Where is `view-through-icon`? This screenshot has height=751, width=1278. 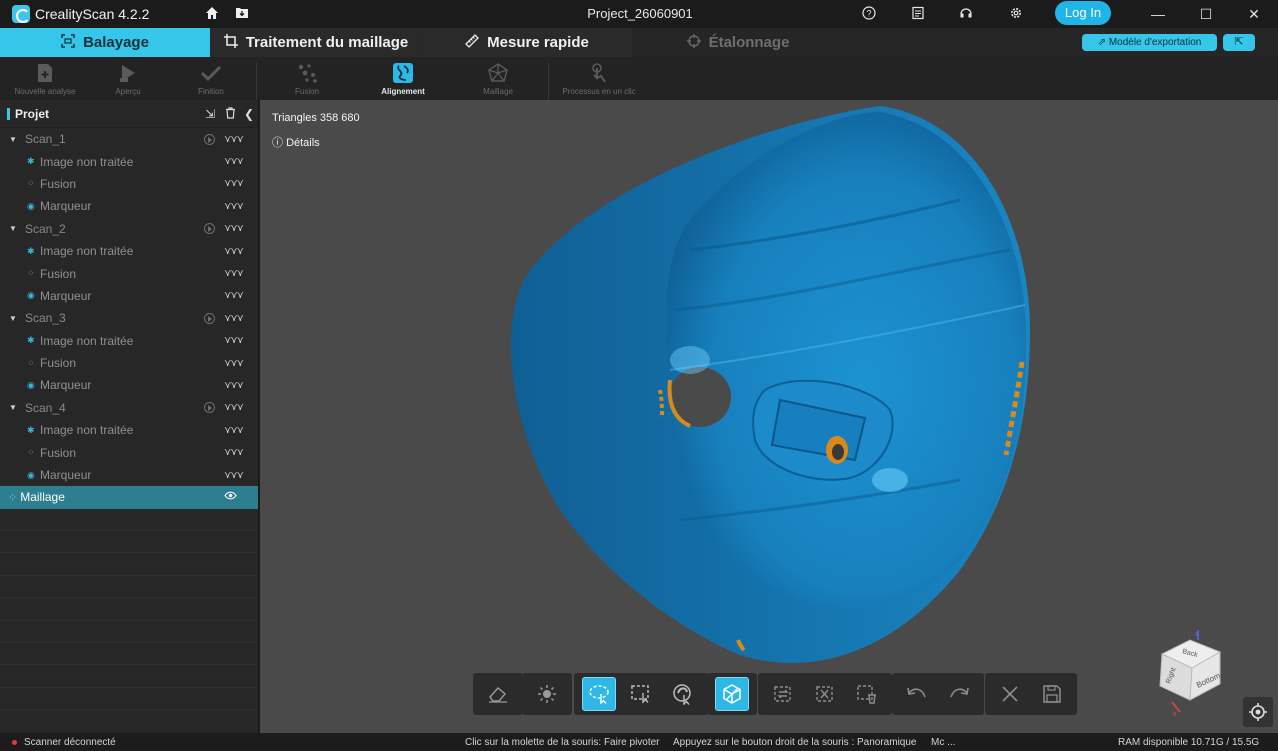 view-through-icon is located at coordinates (732, 694).